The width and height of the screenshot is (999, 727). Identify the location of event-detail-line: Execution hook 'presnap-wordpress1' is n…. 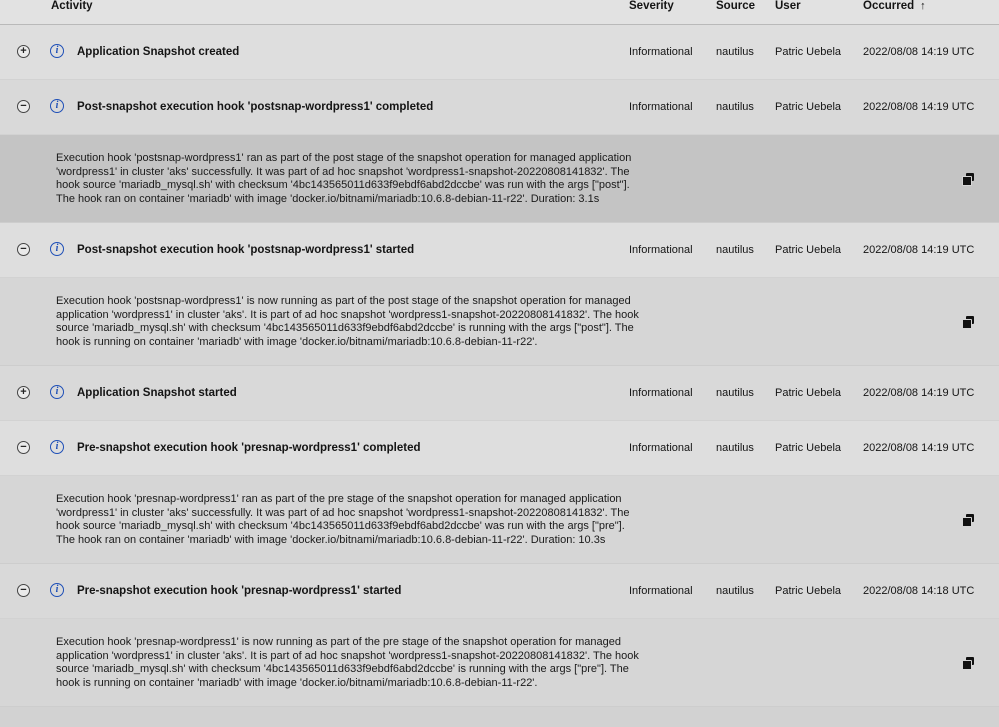
(338, 642).